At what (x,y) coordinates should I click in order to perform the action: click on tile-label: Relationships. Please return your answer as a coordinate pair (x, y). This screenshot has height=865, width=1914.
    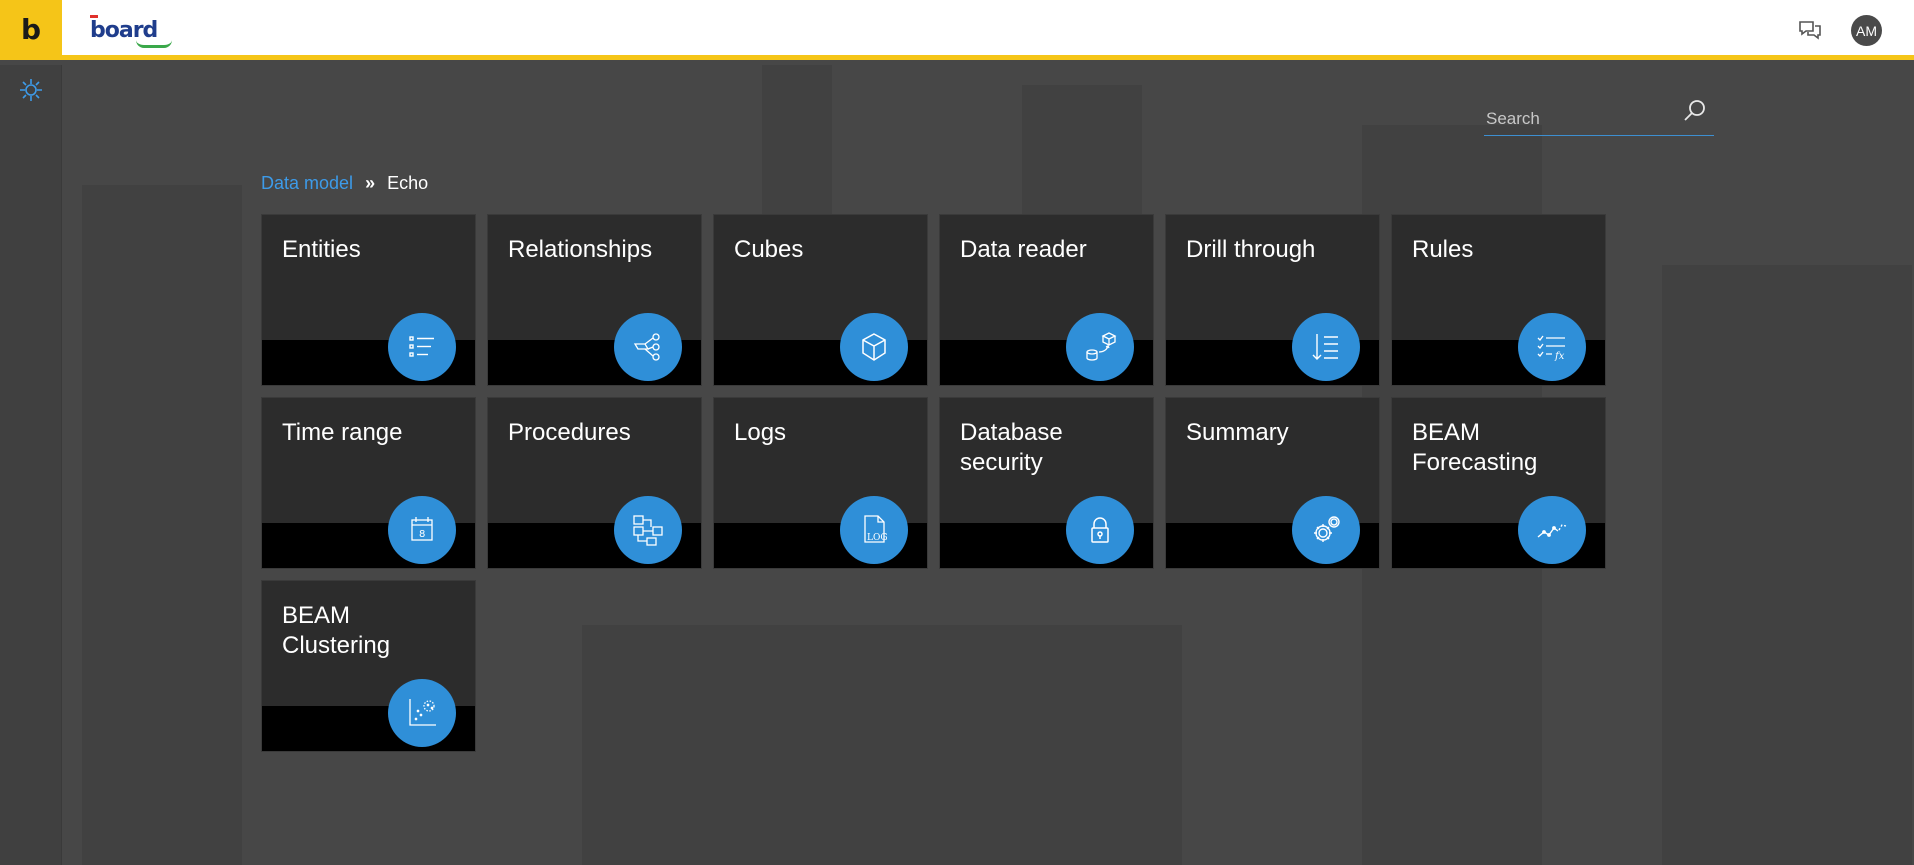
    Looking at the image, I should click on (580, 249).